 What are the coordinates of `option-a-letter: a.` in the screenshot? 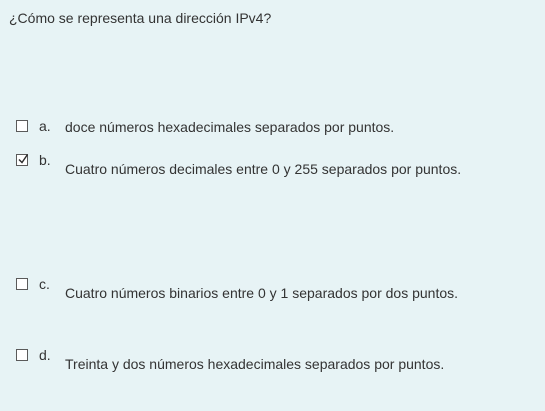 It's located at (45, 126).